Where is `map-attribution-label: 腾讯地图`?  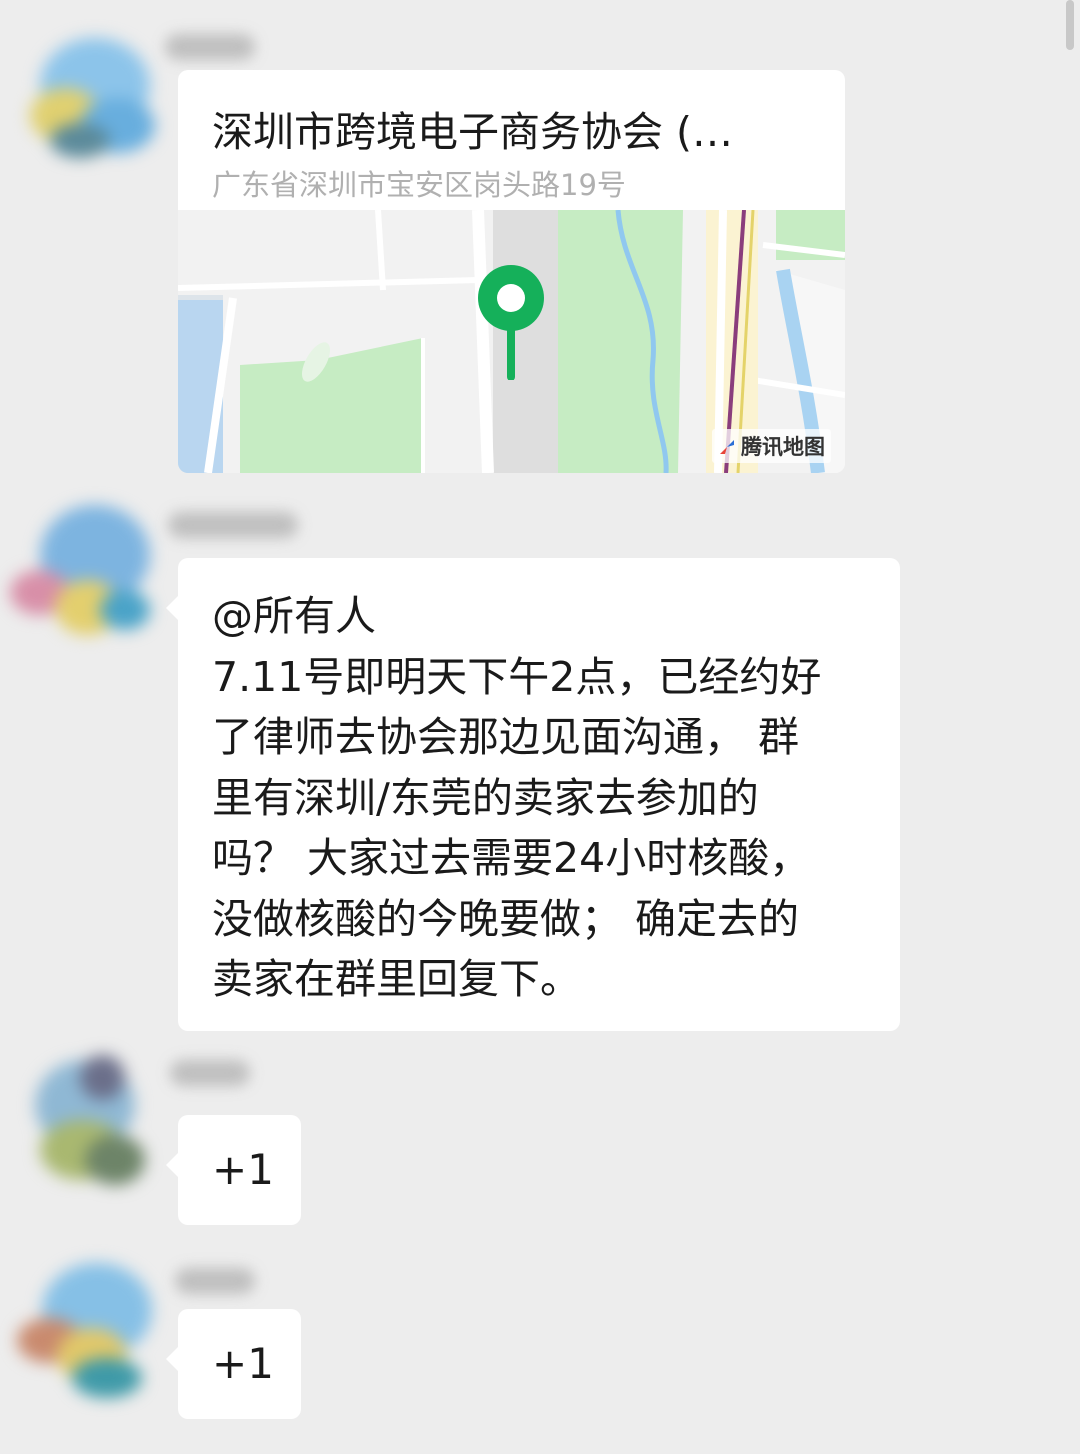
map-attribution-label: 腾讯地图 is located at coordinates (783, 447).